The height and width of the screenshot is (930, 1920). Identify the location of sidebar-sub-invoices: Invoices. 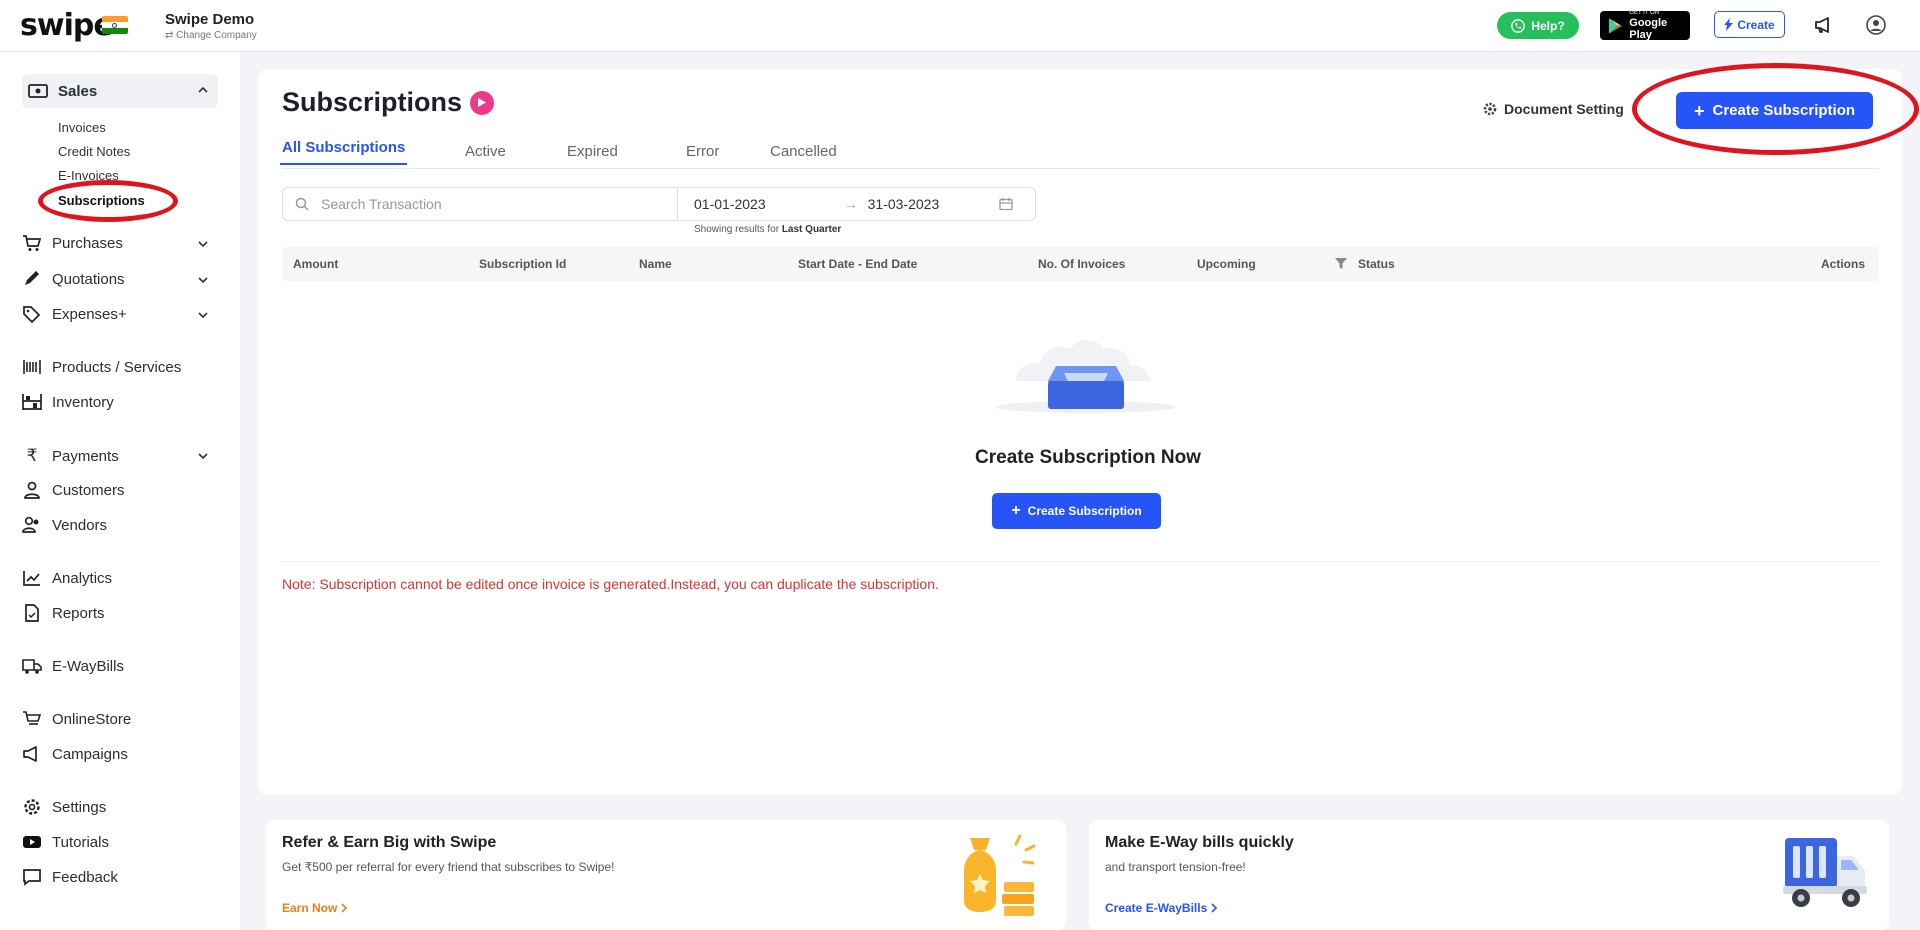
(82, 127).